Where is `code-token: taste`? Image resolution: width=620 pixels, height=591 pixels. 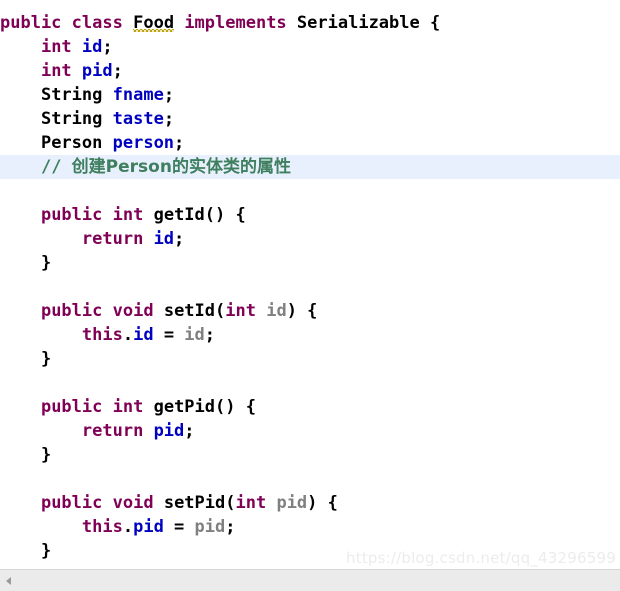
code-token: taste is located at coordinates (138, 119).